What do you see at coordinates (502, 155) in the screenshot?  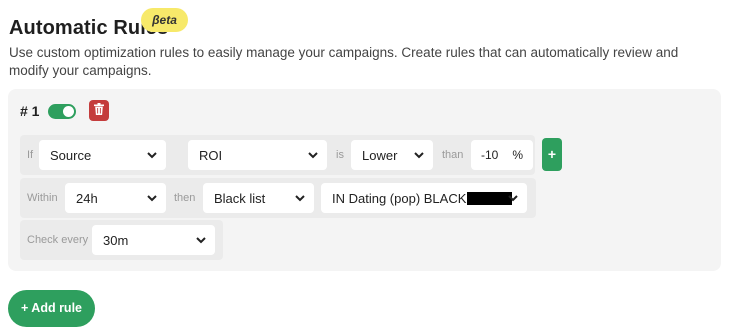 I see `threshold-input: -10 %` at bounding box center [502, 155].